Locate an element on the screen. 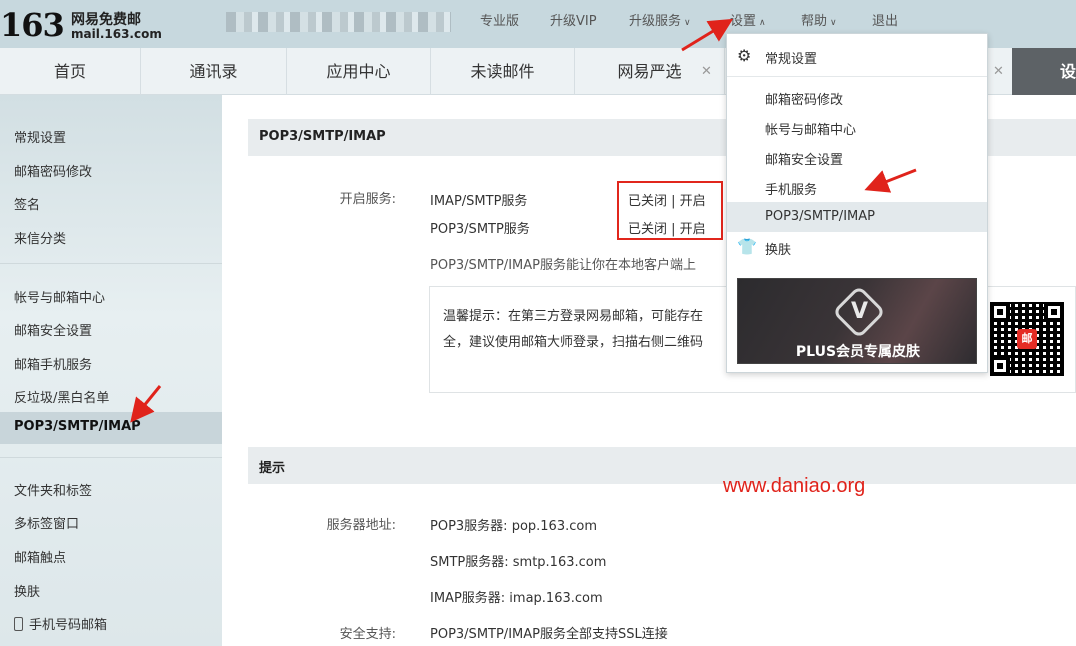  watermark: www.daniao.org is located at coordinates (794, 486).